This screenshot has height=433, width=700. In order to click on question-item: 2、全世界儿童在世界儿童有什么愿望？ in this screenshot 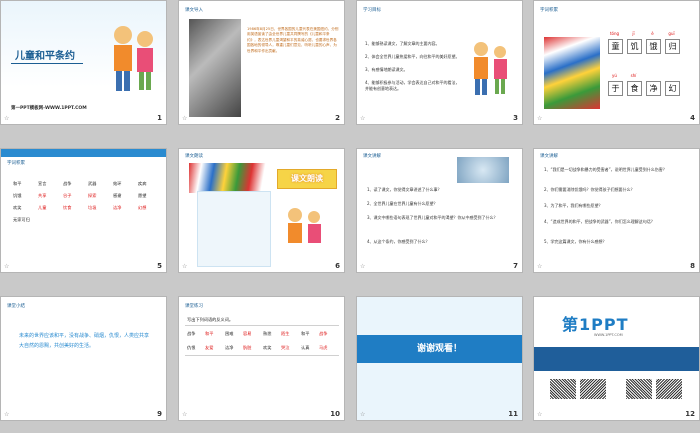, I will do `click(402, 203)`.